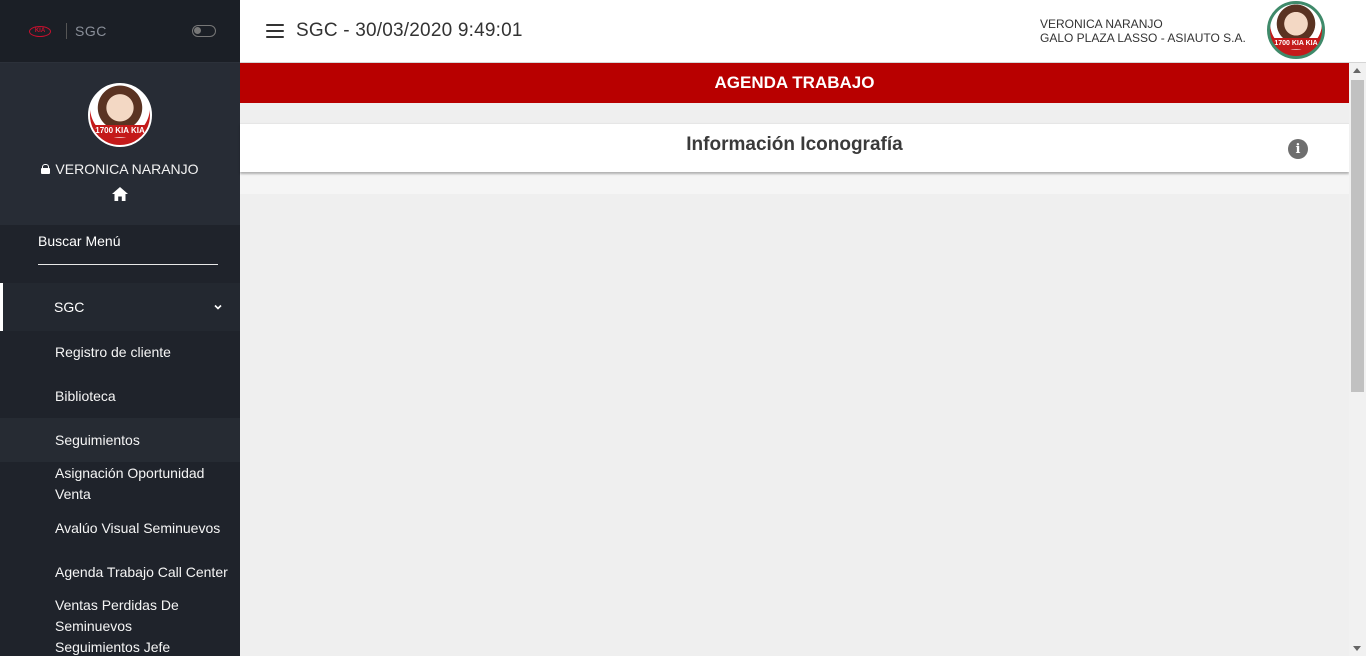 This screenshot has width=1366, height=656. What do you see at coordinates (69, 307) in the screenshot?
I see `menu-group-label: SGC` at bounding box center [69, 307].